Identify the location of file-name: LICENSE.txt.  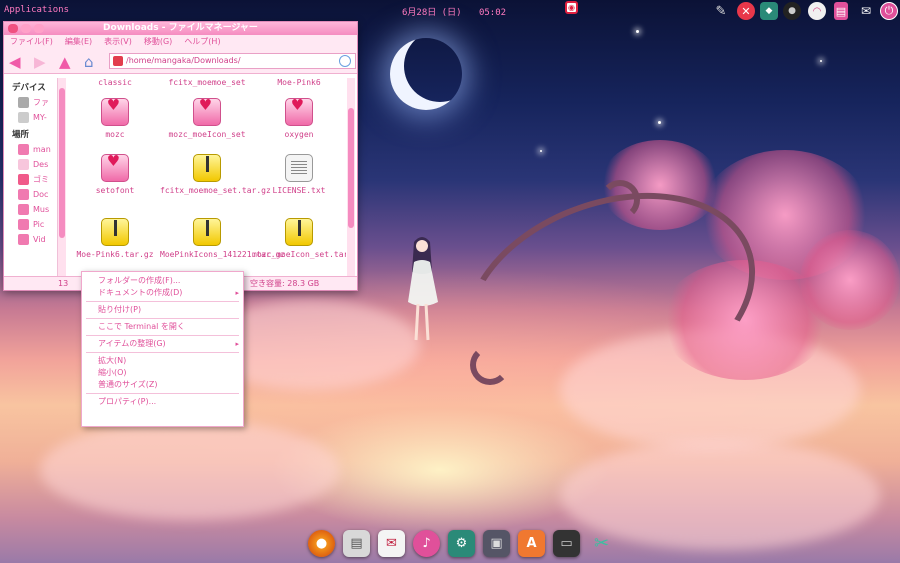
(299, 190).